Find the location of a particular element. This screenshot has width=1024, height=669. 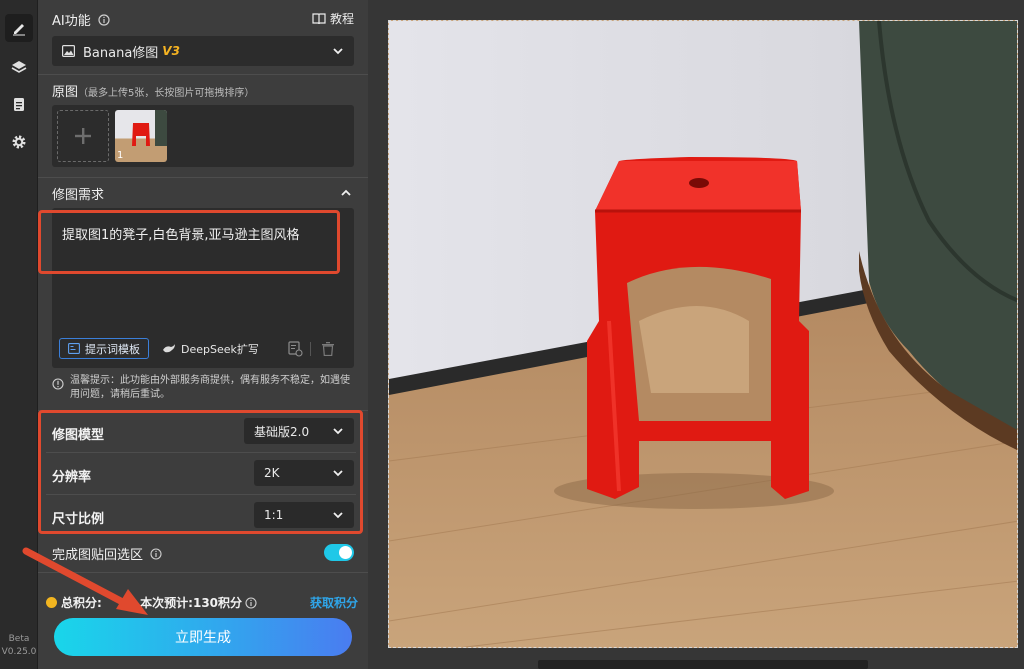

paste-back-toggle is located at coordinates (339, 552).